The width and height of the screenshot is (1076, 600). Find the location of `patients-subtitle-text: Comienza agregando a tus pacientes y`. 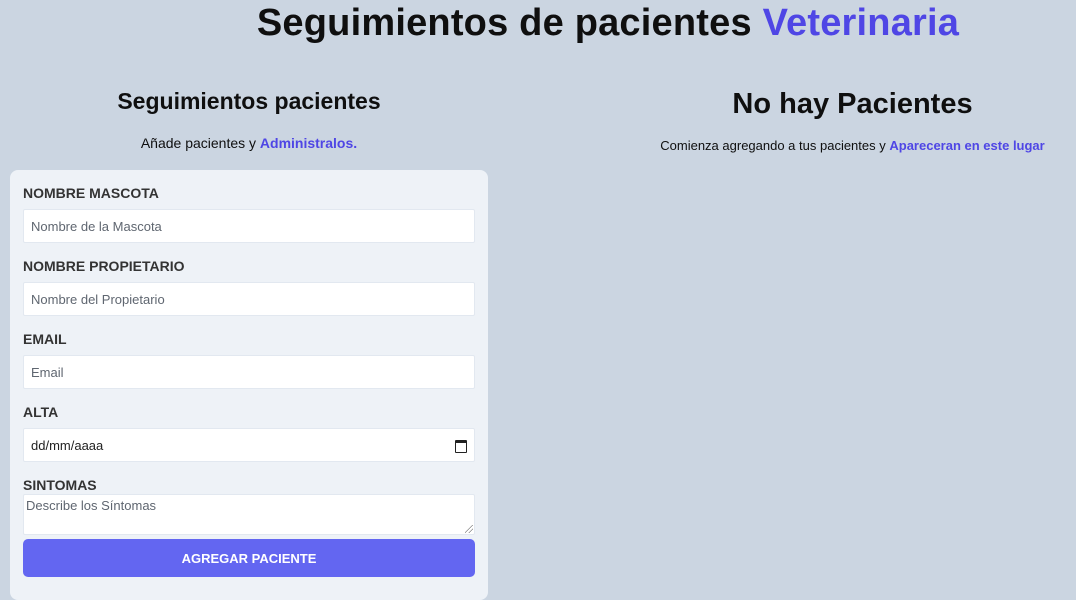

patients-subtitle-text: Comienza agregando a tus pacientes y is located at coordinates (773, 145).